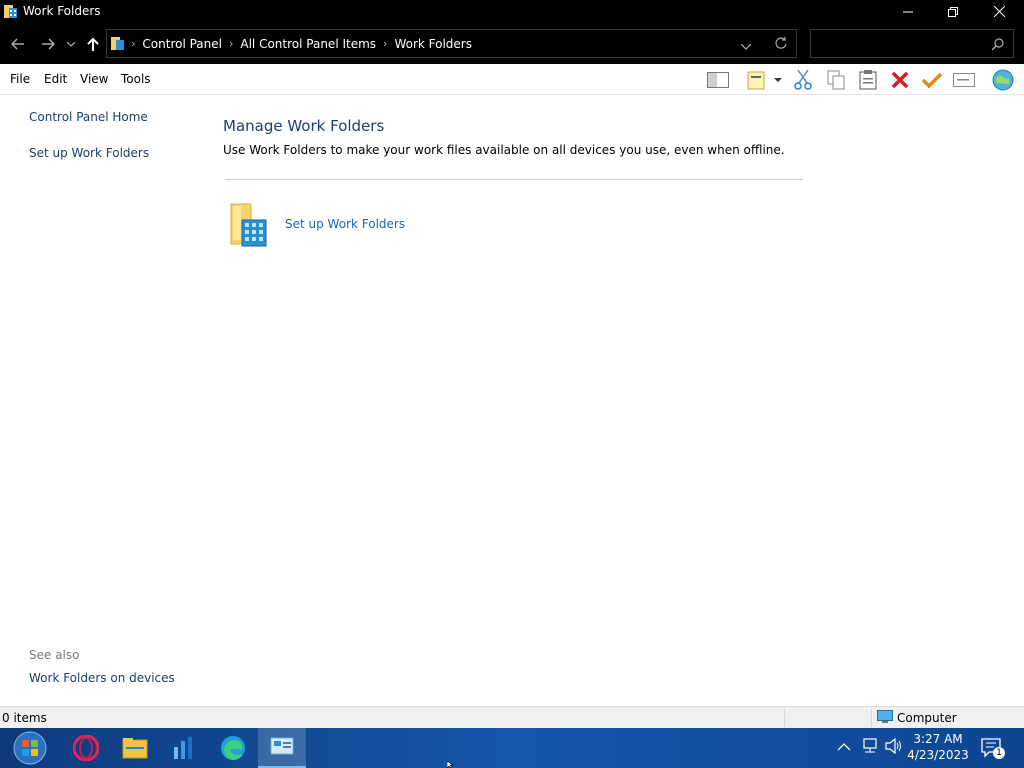 This screenshot has width=1024, height=768. I want to click on caret-down-icon, so click(778, 79).